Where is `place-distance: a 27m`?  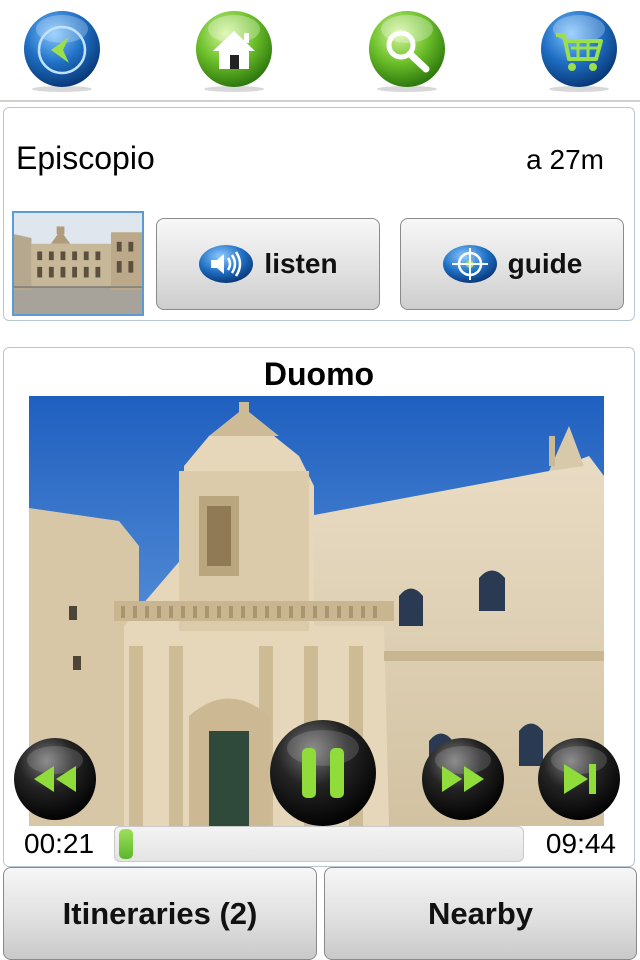
place-distance: a 27m is located at coordinates (565, 159).